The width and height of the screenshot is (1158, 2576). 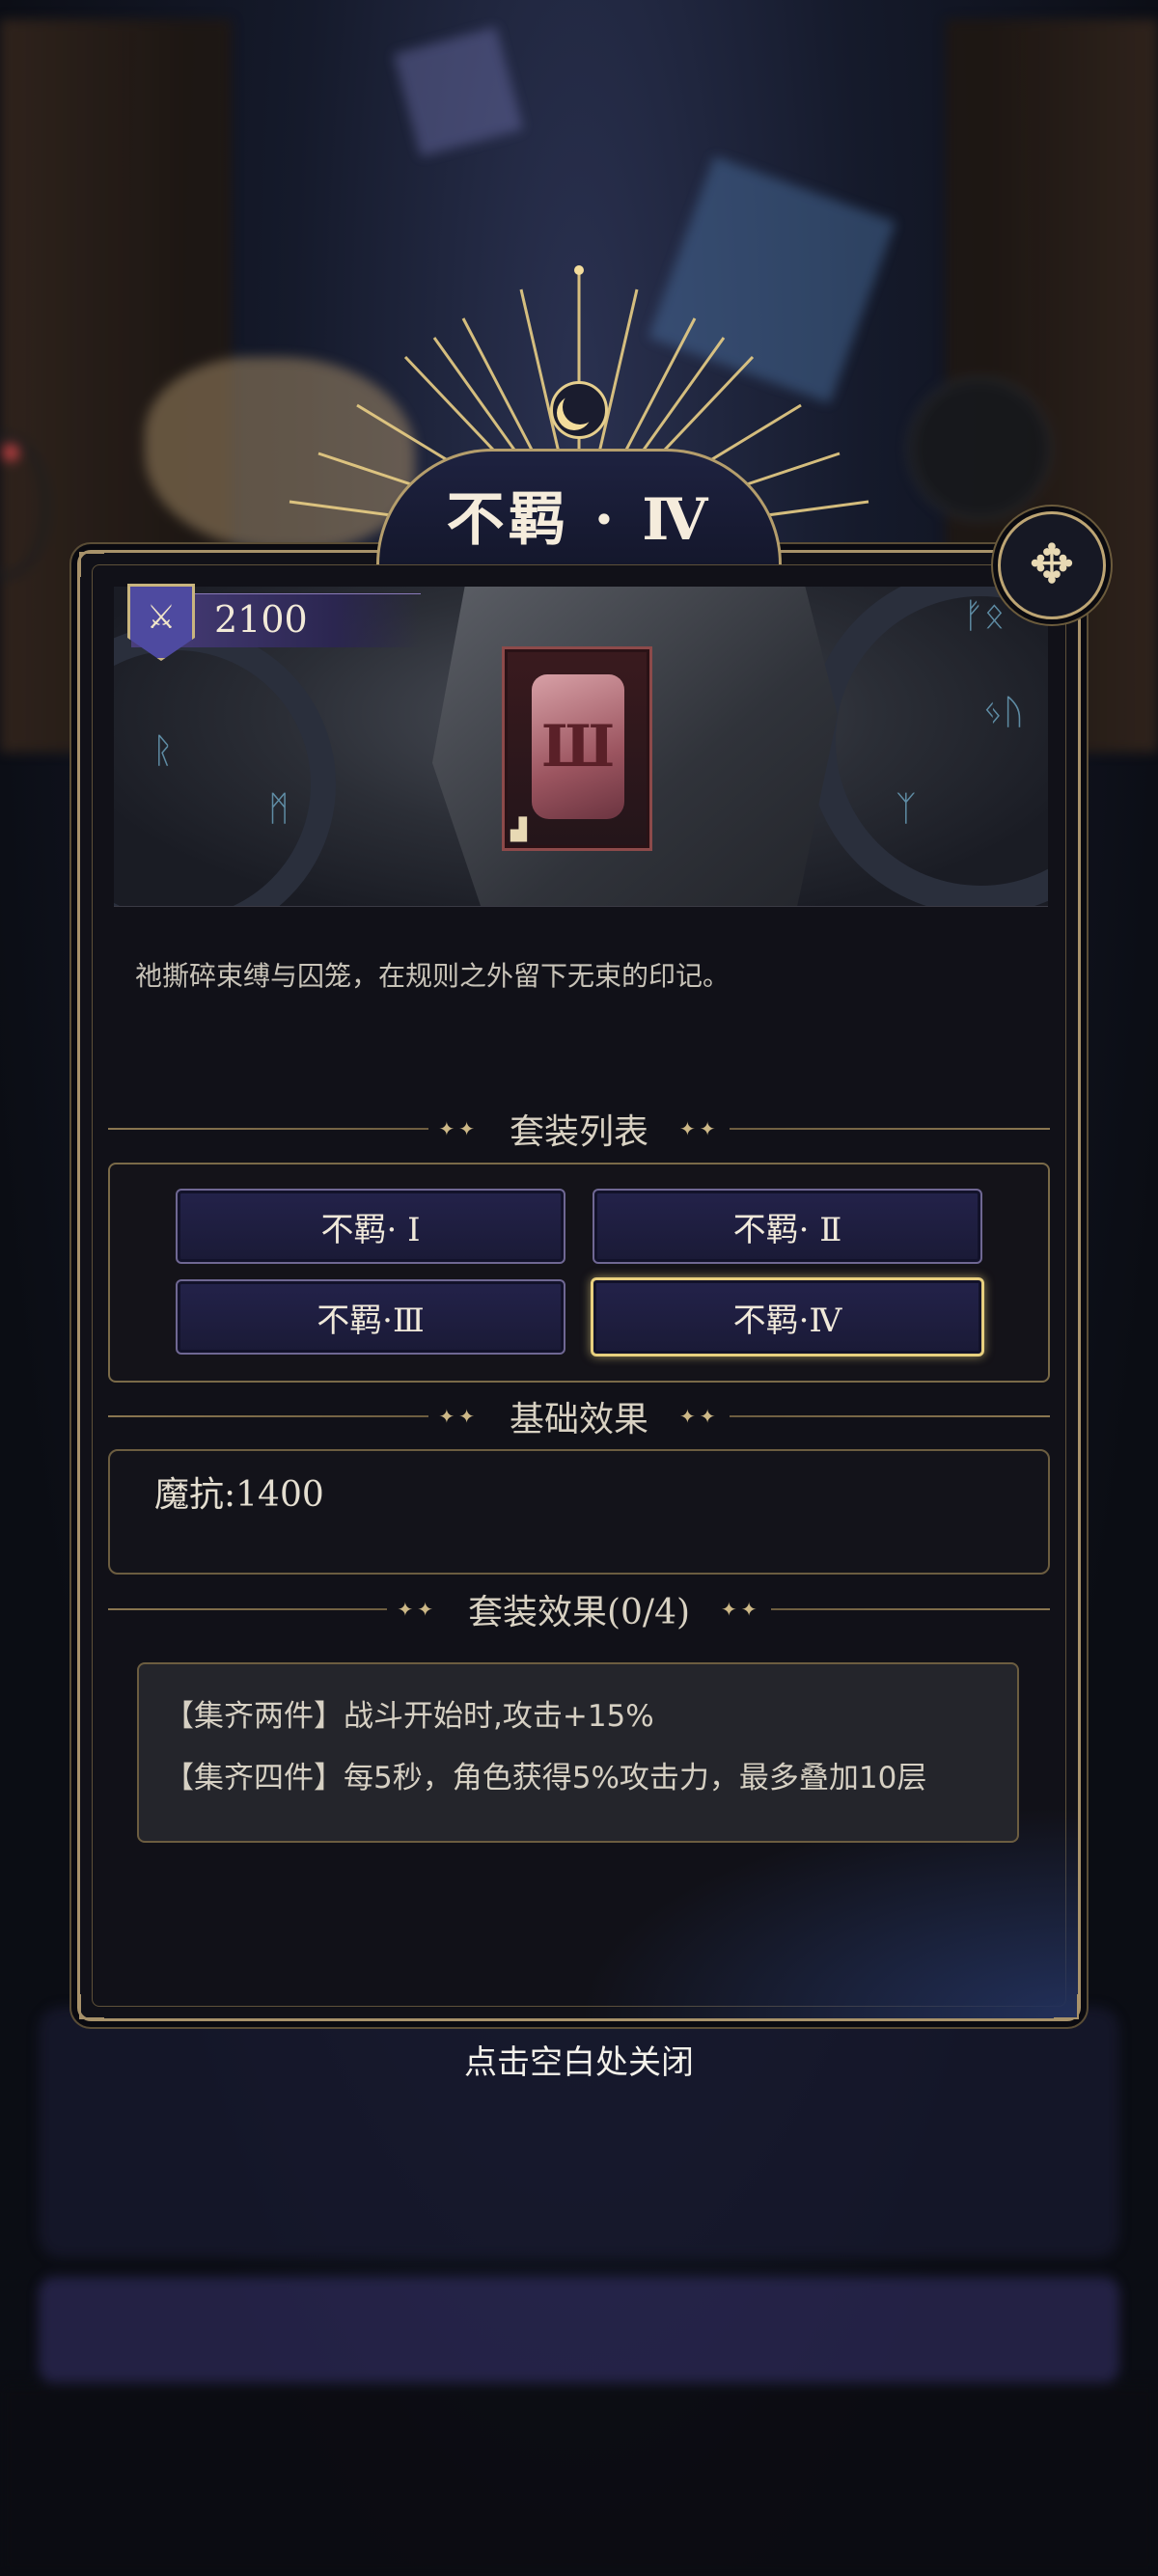 I want to click on set-button-4-selected: 不羁·Ⅳ, so click(x=787, y=1317).